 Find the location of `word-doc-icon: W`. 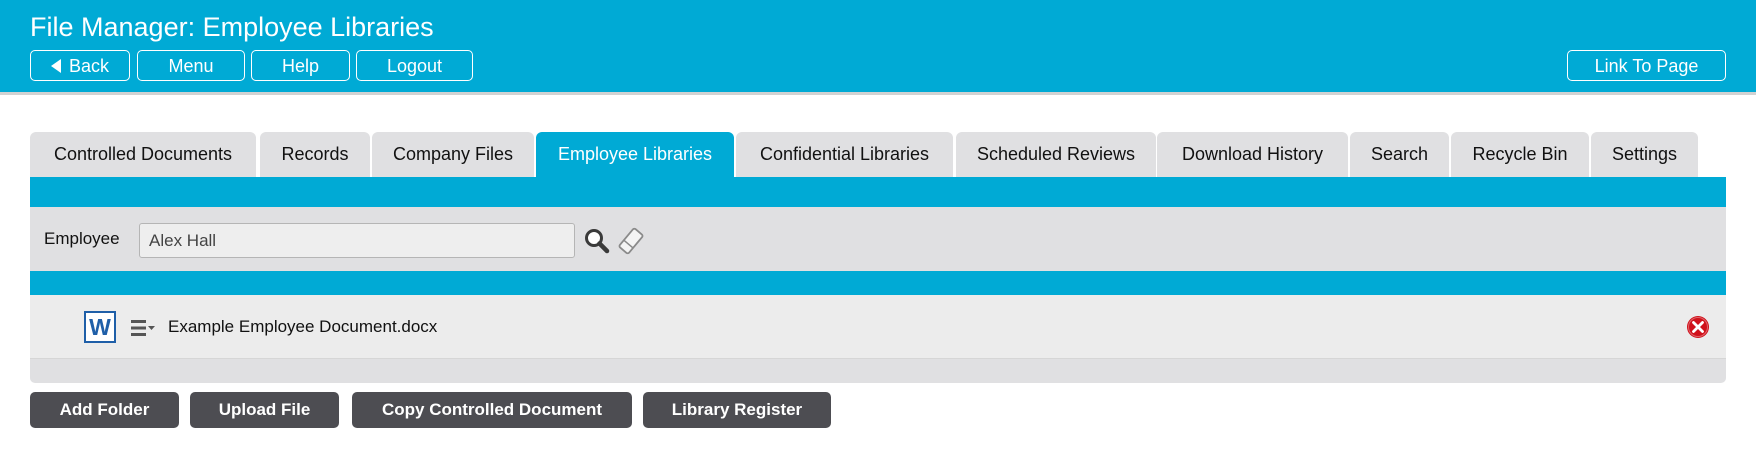

word-doc-icon: W is located at coordinates (100, 327).